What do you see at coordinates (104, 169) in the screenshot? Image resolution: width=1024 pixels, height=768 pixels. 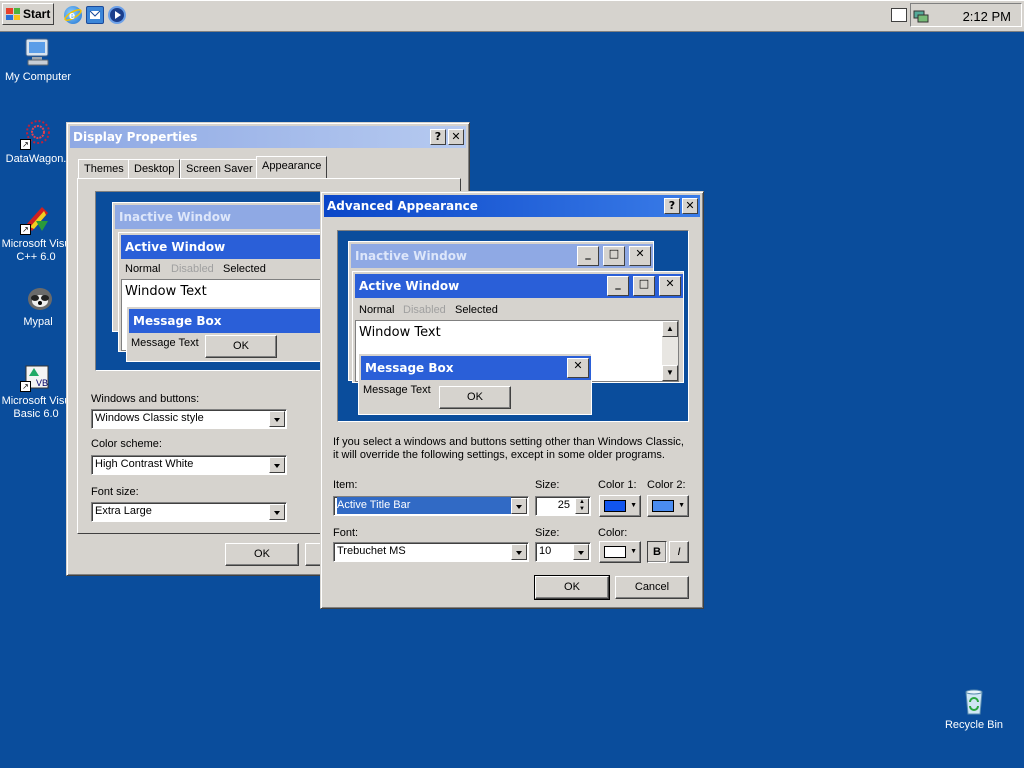 I see `tab-themes: Themes` at bounding box center [104, 169].